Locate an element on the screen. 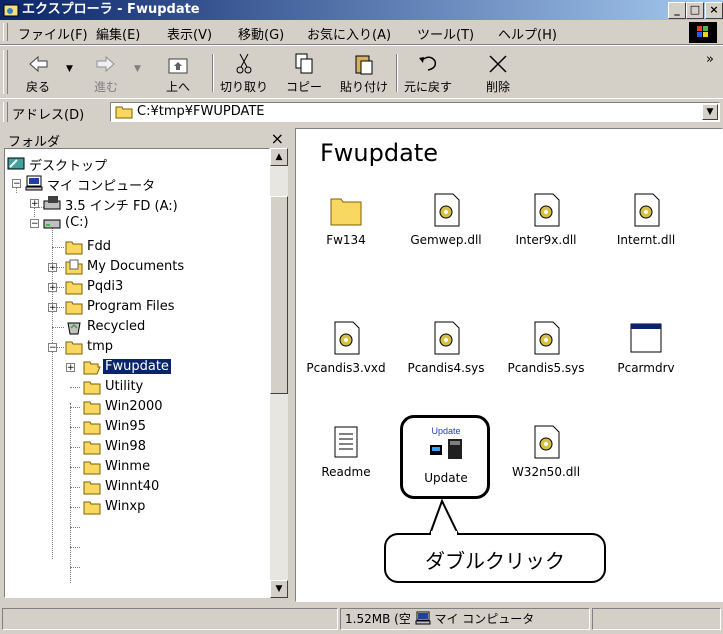 The height and width of the screenshot is (634, 723). toolbar-grip is located at coordinates (5, 72).